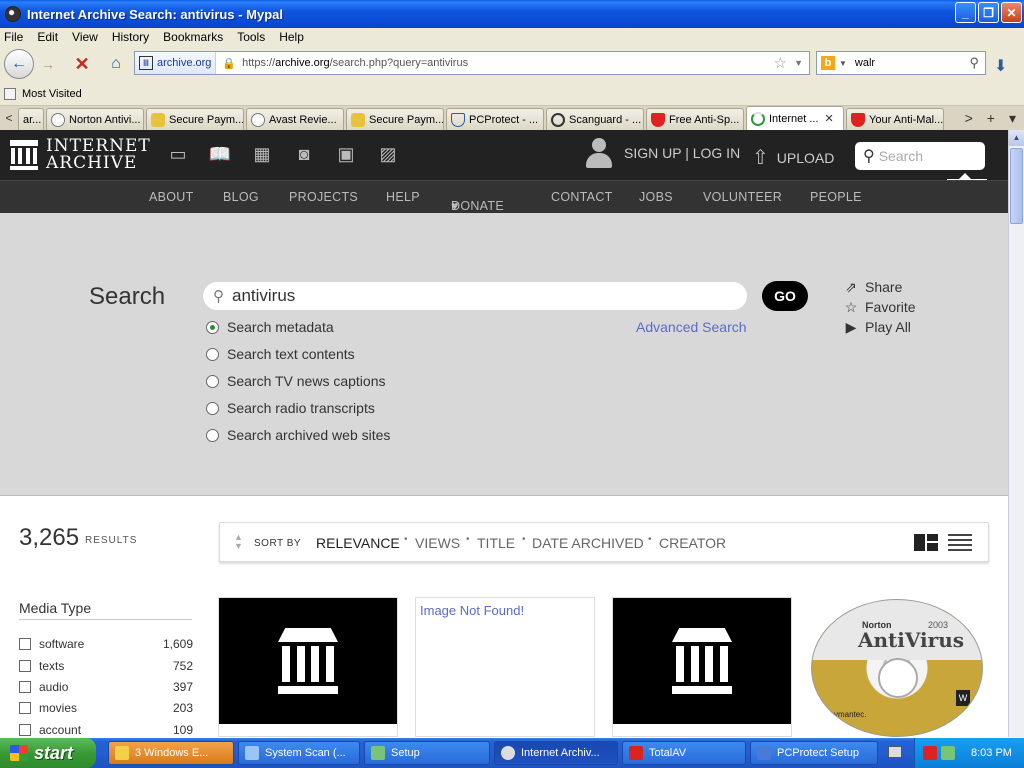 The width and height of the screenshot is (1024, 768). What do you see at coordinates (684, 753) in the screenshot?
I see `task-totalav: TotalAV` at bounding box center [684, 753].